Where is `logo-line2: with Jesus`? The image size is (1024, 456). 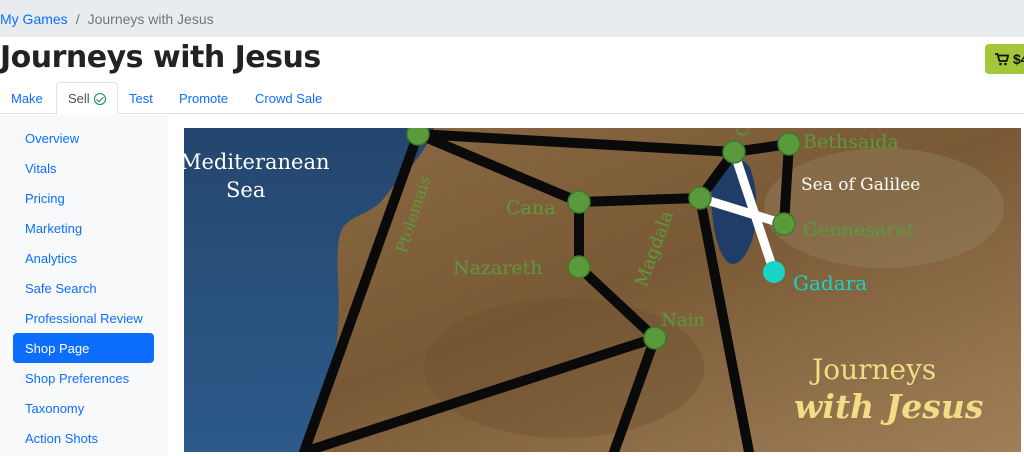 logo-line2: with Jesus is located at coordinates (888, 406).